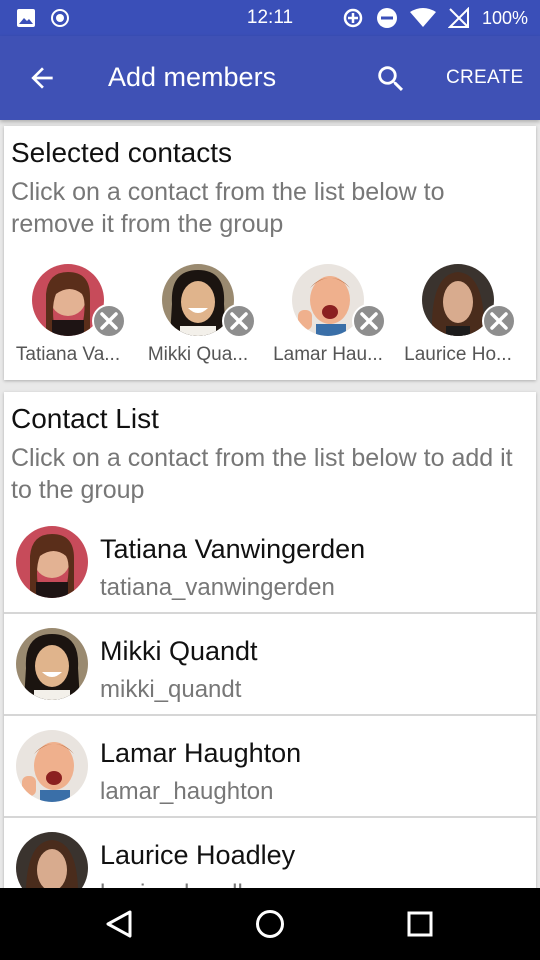  I want to click on selected-contacts-title: Selected contacts, so click(122, 152).